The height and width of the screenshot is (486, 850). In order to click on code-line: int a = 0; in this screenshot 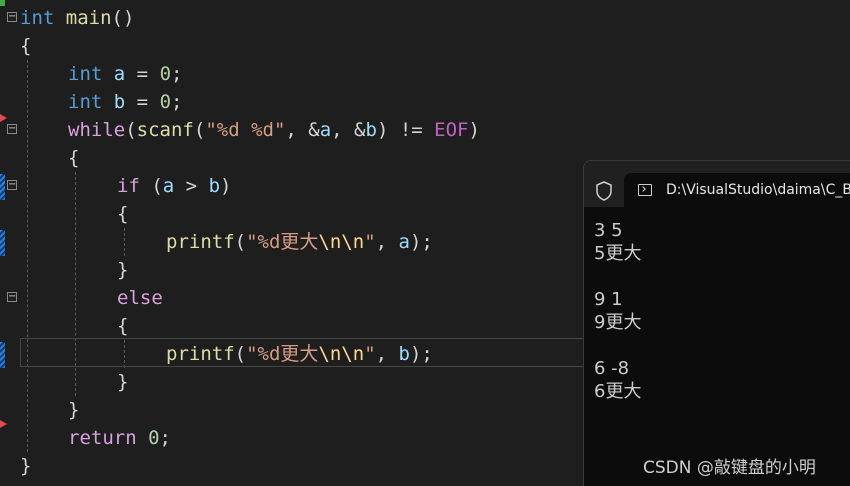, I will do `click(125, 74)`.